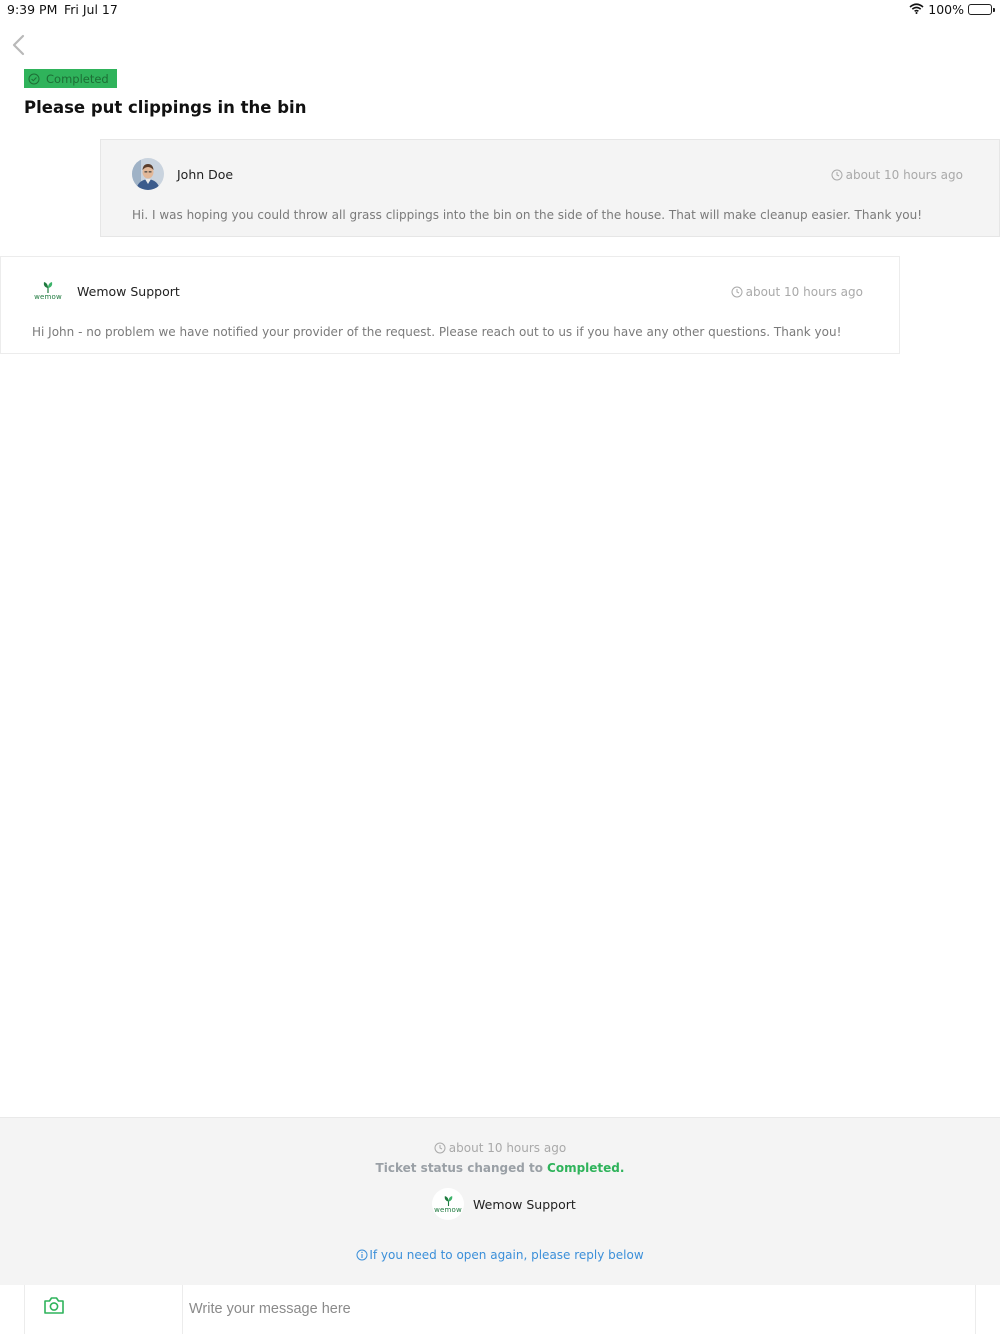  What do you see at coordinates (91, 9) in the screenshot?
I see `status-date: Fri Jul 17` at bounding box center [91, 9].